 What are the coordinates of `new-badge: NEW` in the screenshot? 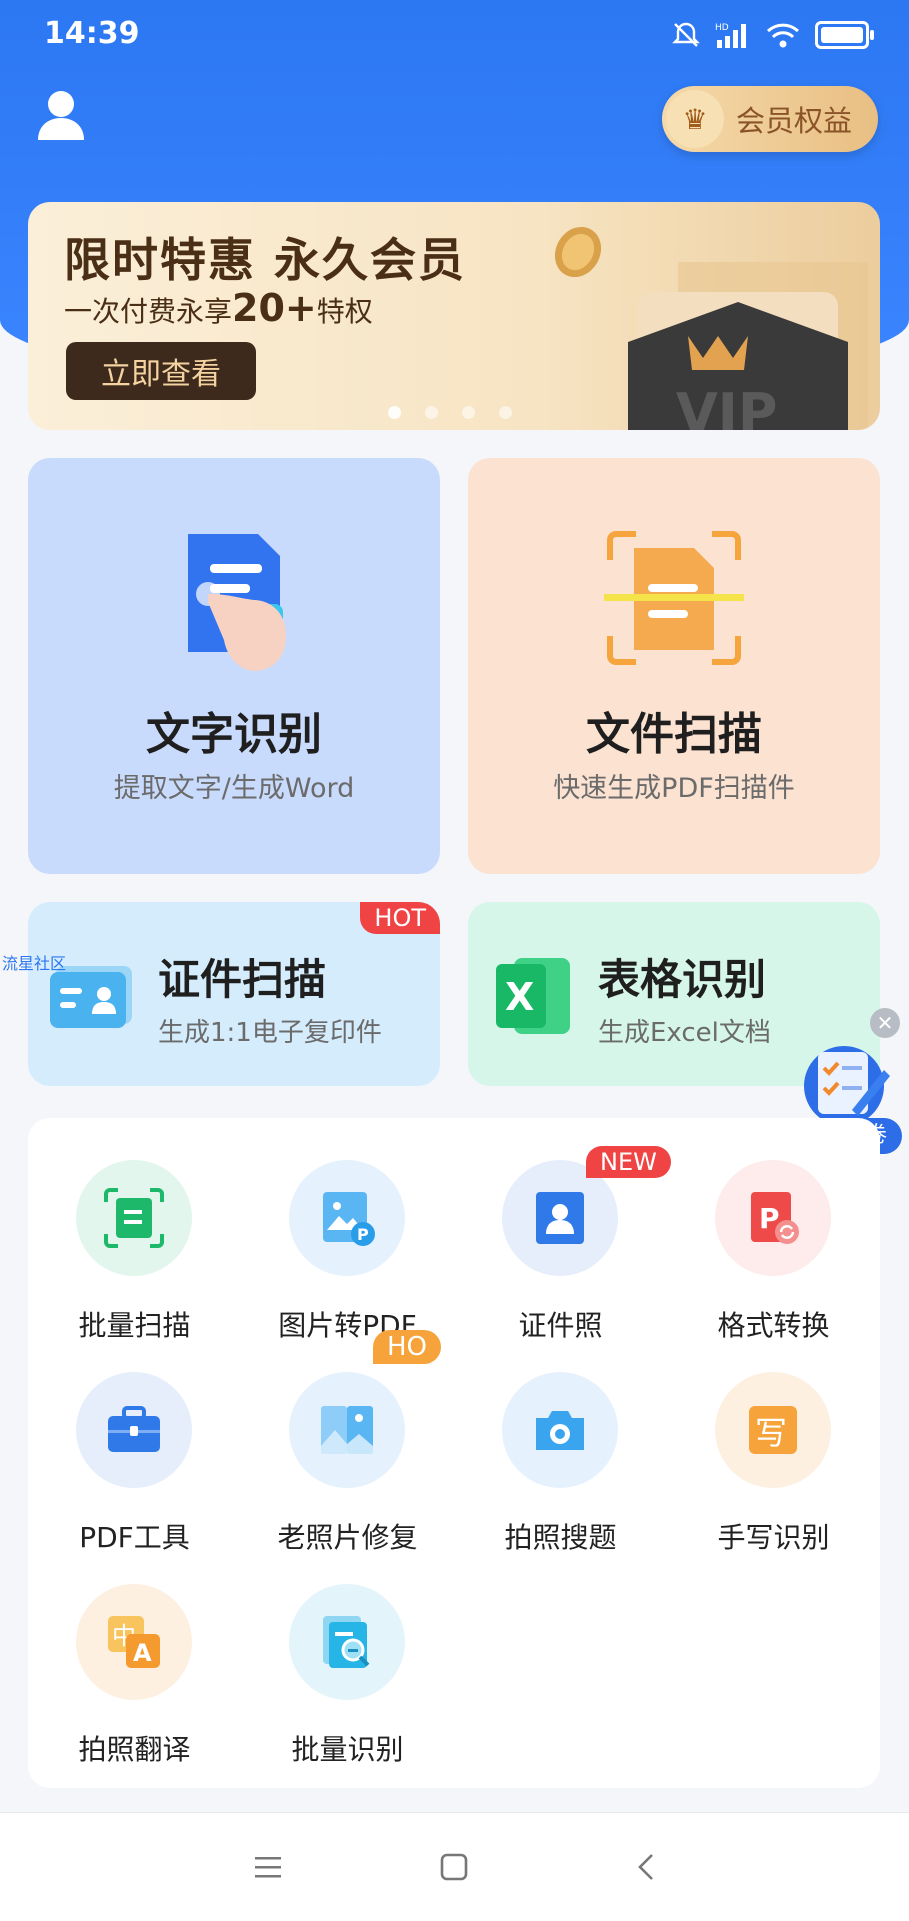 It's located at (628, 1162).